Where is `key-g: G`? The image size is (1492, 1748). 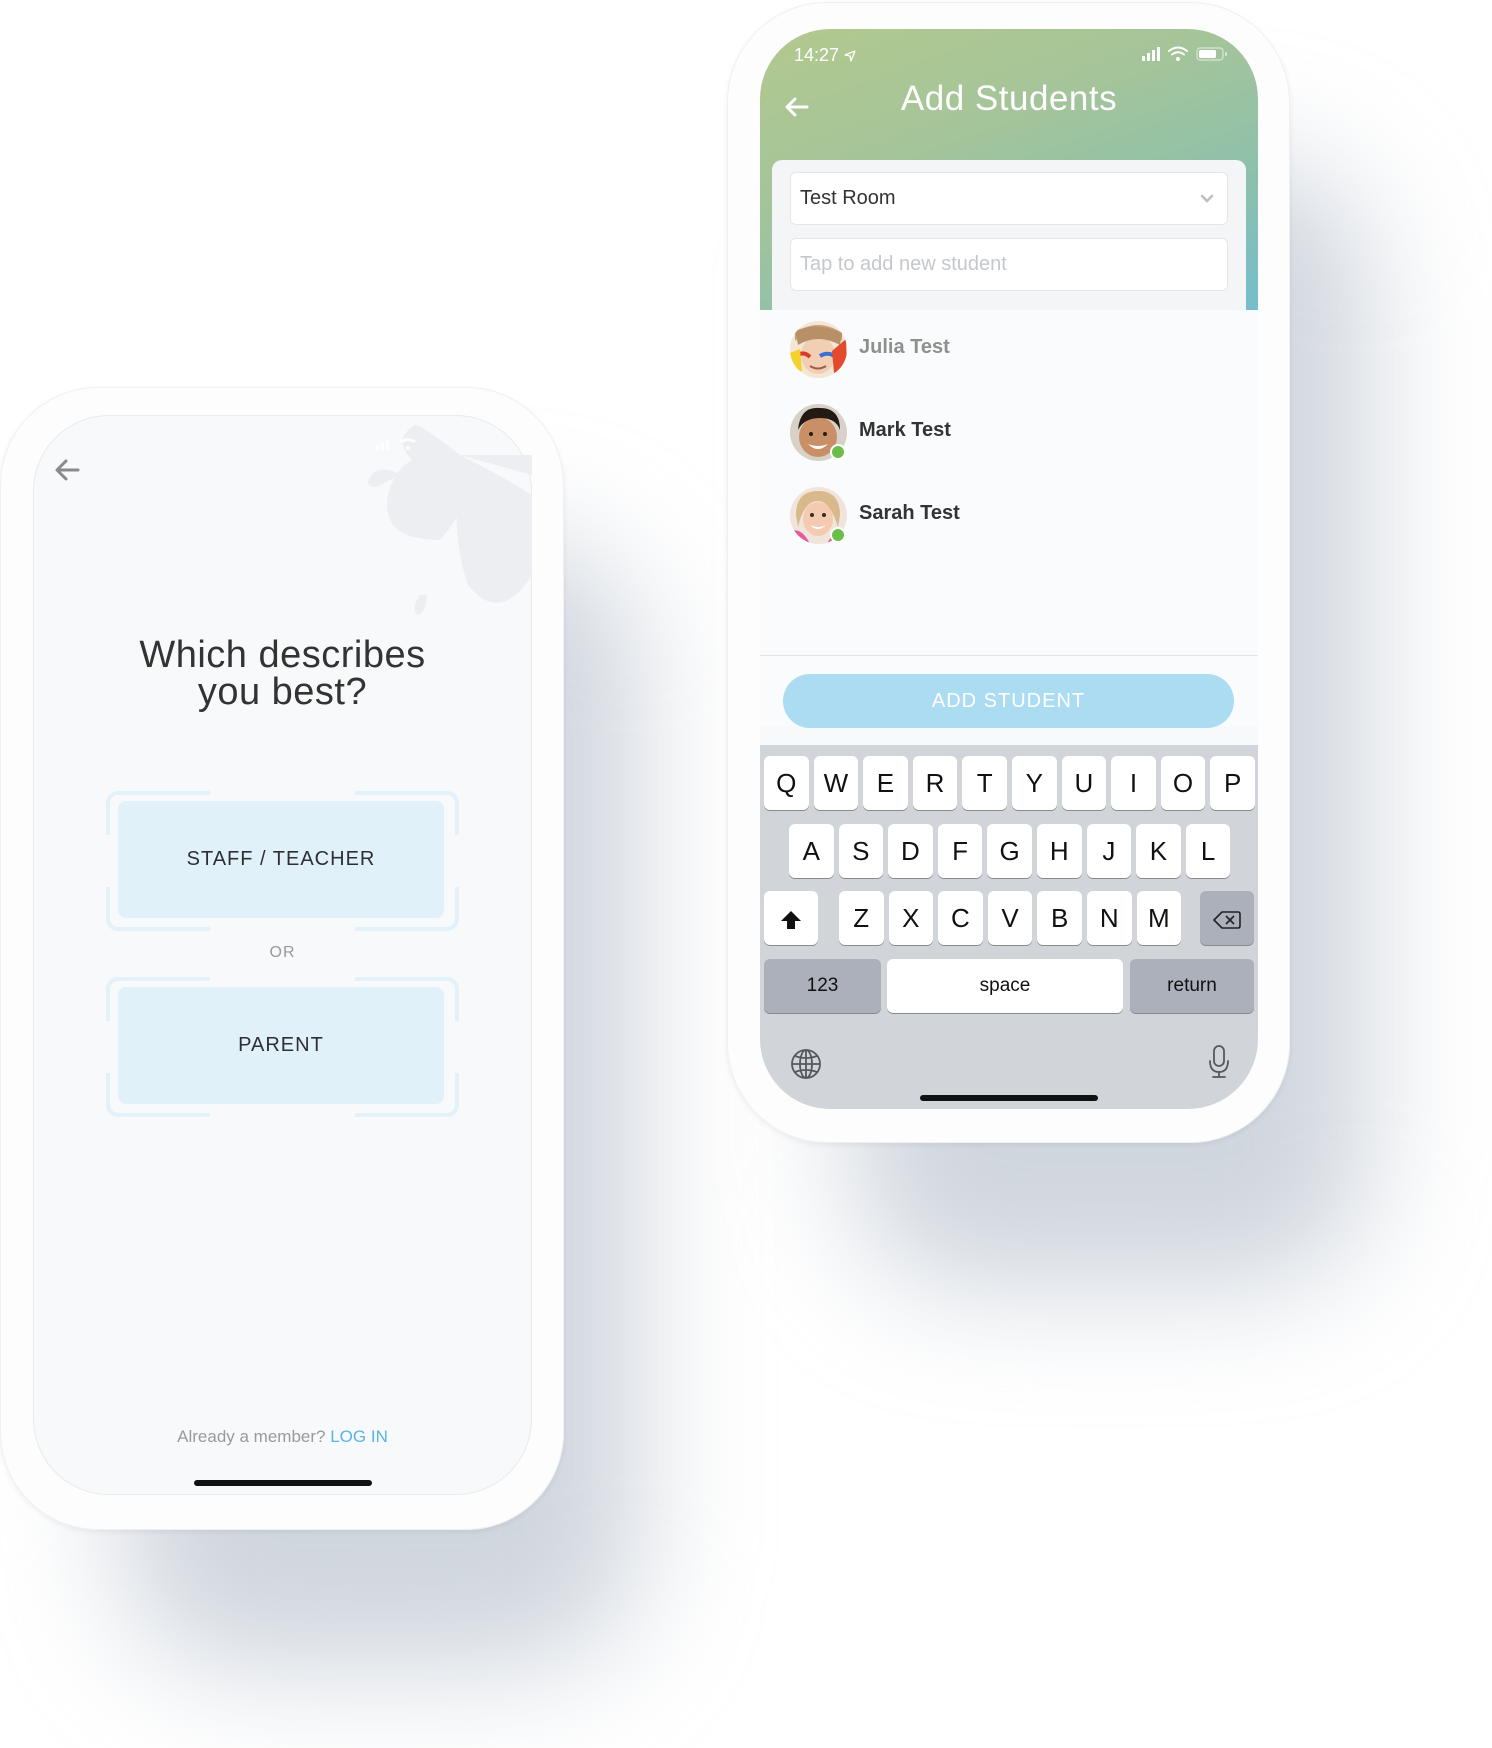 key-g: G is located at coordinates (1009, 850).